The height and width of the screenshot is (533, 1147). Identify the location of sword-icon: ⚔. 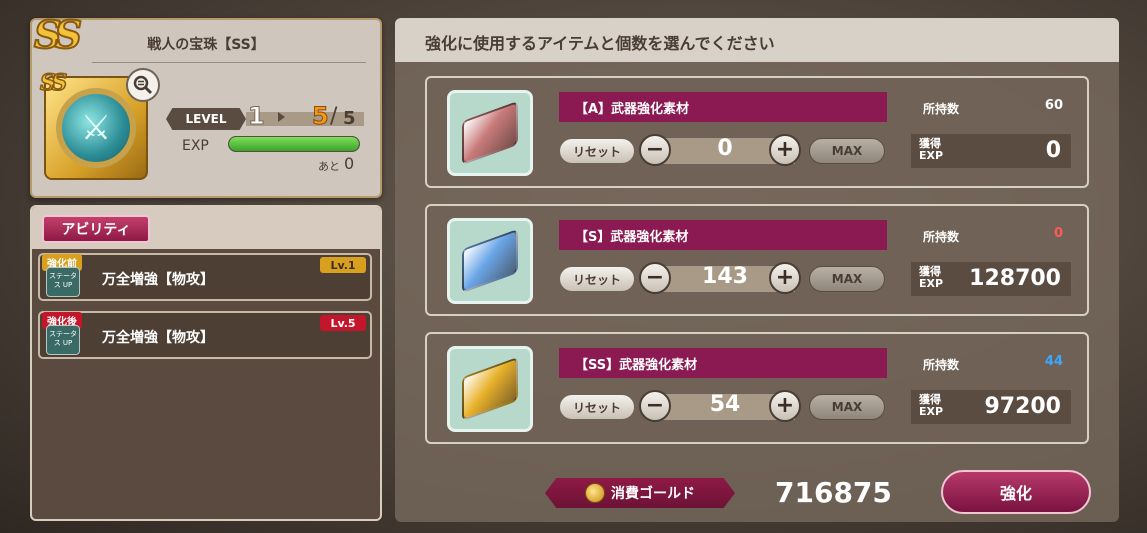
(96, 128).